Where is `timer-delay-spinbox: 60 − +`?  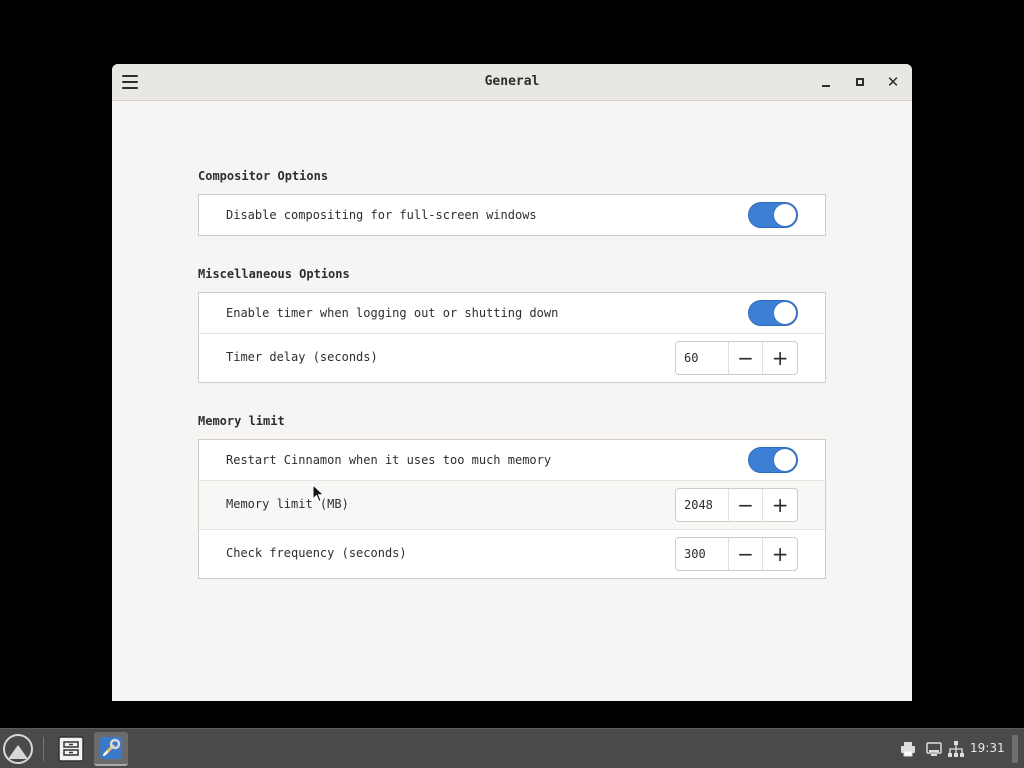 timer-delay-spinbox: 60 − + is located at coordinates (736, 358).